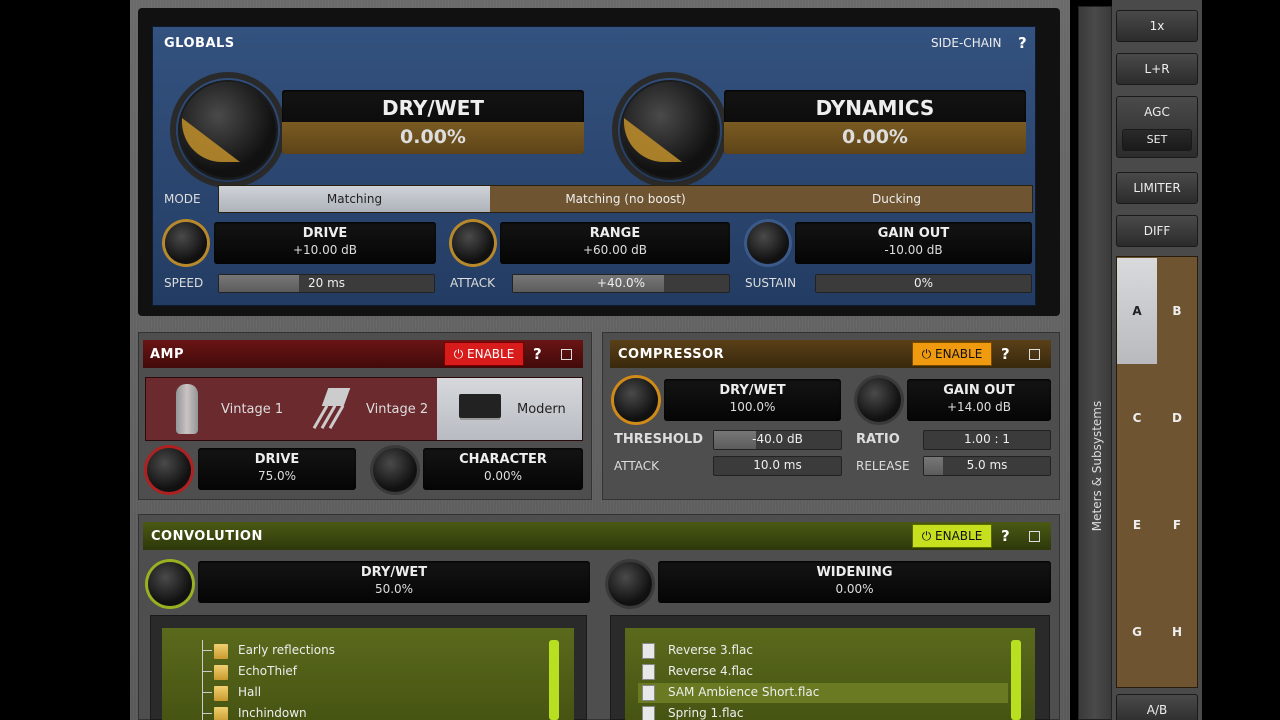 The height and width of the screenshot is (720, 1280). I want to click on amp-enable-button: ⏻ ENABLE, so click(484, 354).